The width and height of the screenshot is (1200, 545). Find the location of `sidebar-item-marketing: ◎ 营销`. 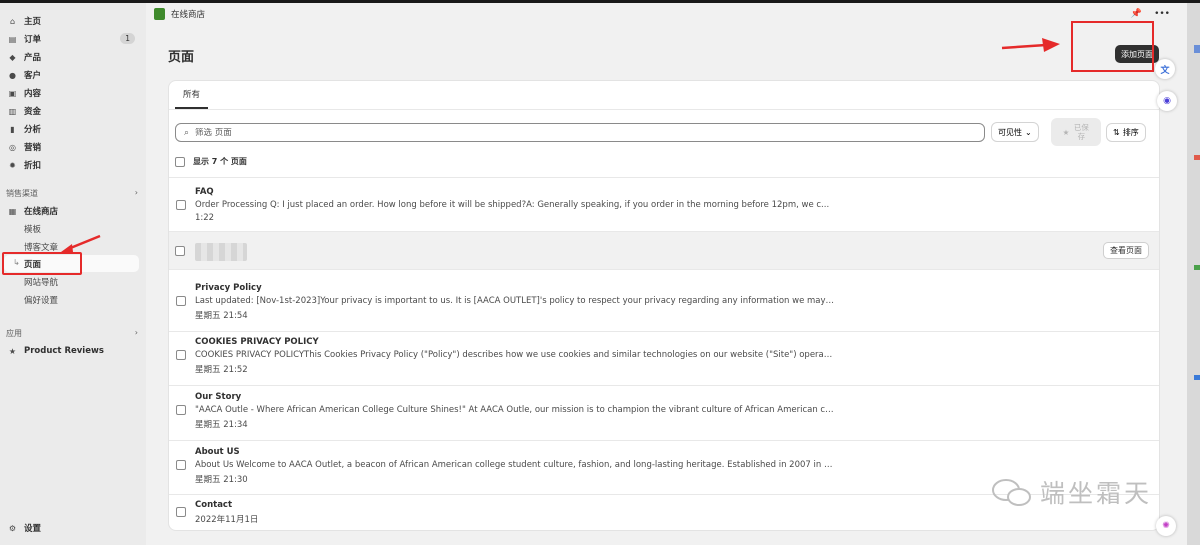

sidebar-item-marketing: ◎ 营销 is located at coordinates (71, 147).